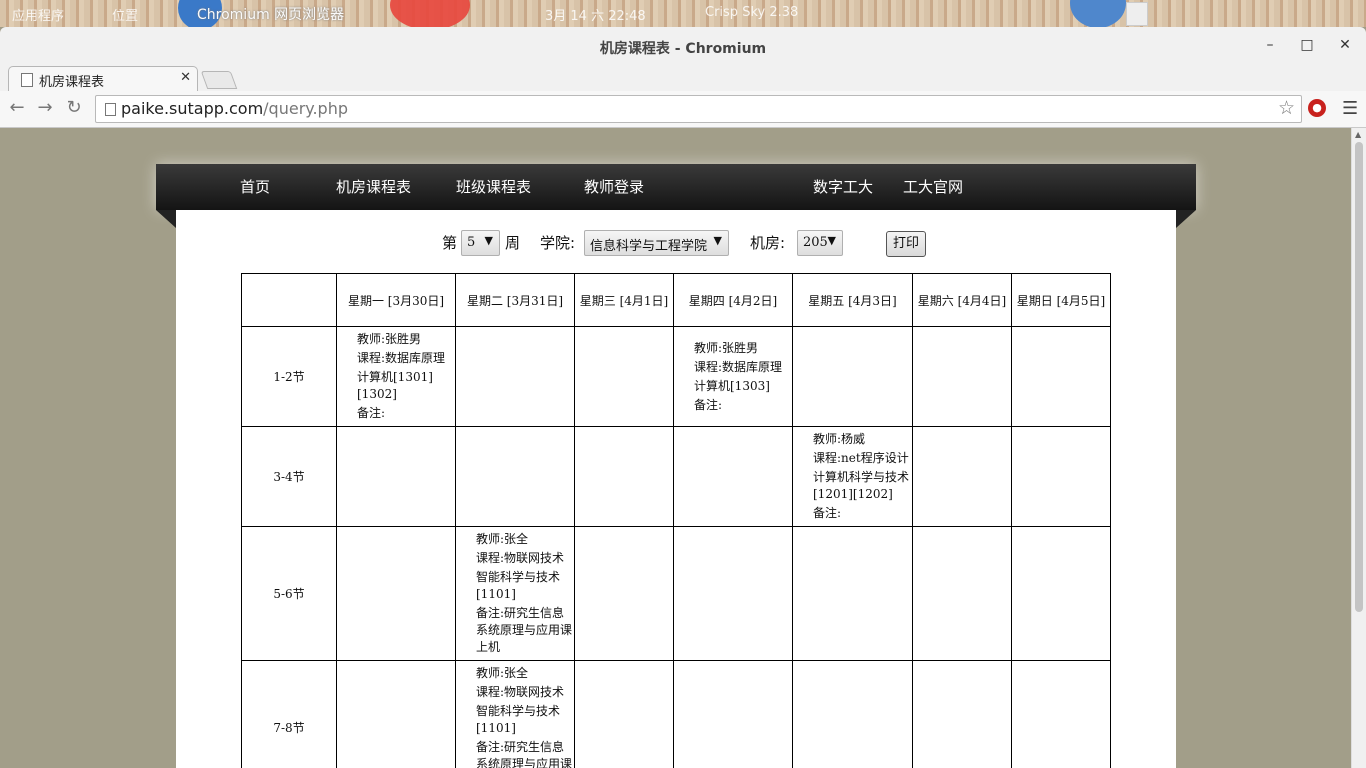  I want to click on window-titlebar: 机房课程表 - Chromium – □ ✕, so click(683, 45).